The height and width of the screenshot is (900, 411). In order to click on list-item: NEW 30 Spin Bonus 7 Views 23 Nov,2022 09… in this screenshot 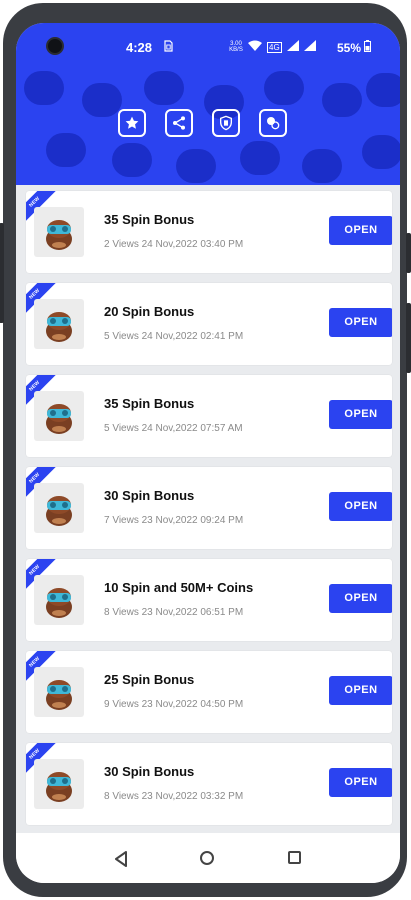, I will do `click(209, 508)`.